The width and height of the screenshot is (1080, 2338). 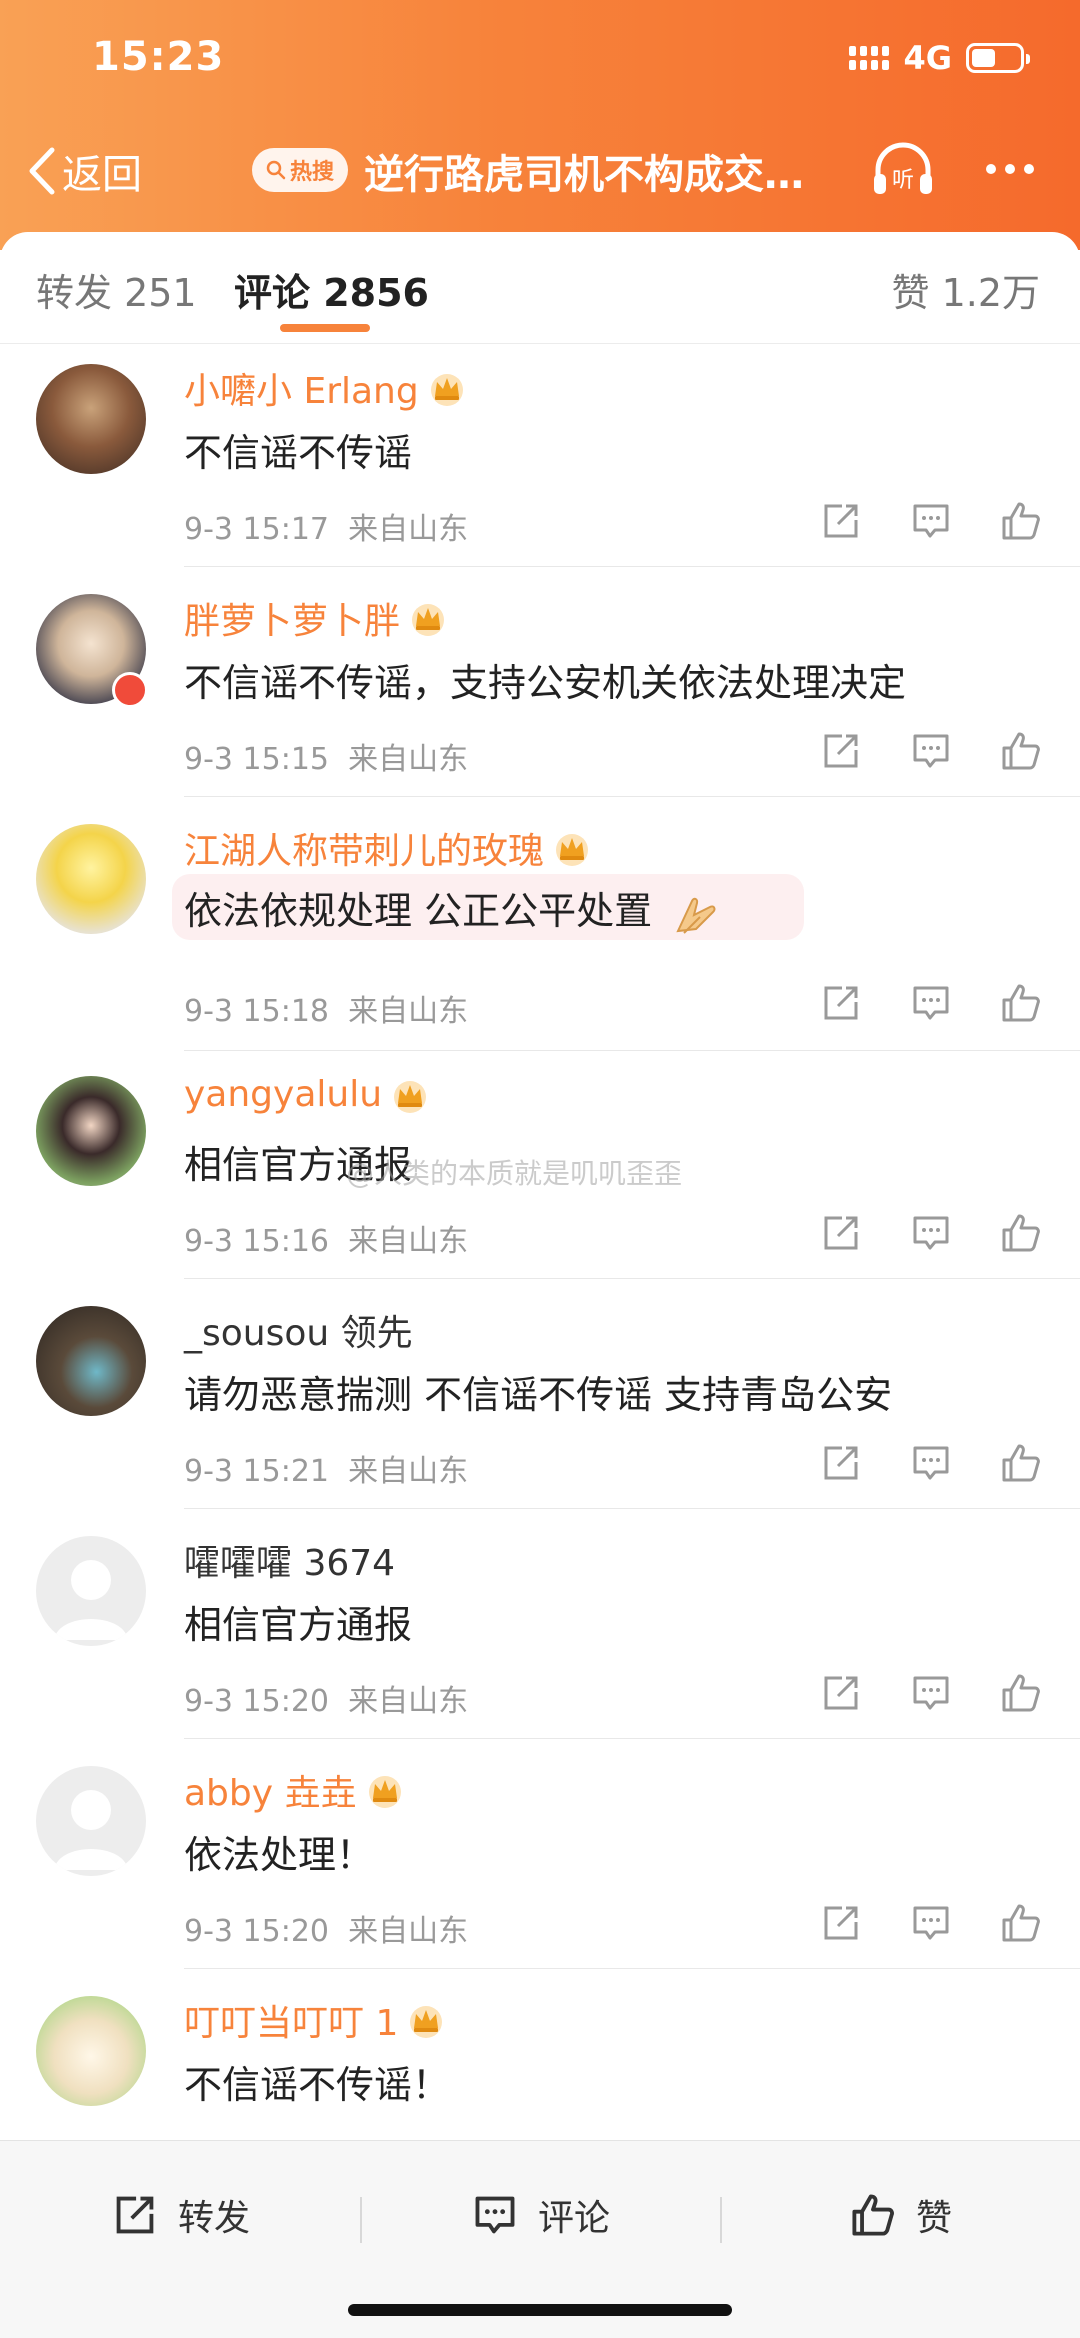 I want to click on like-label: 赞, so click(x=934, y=2218).